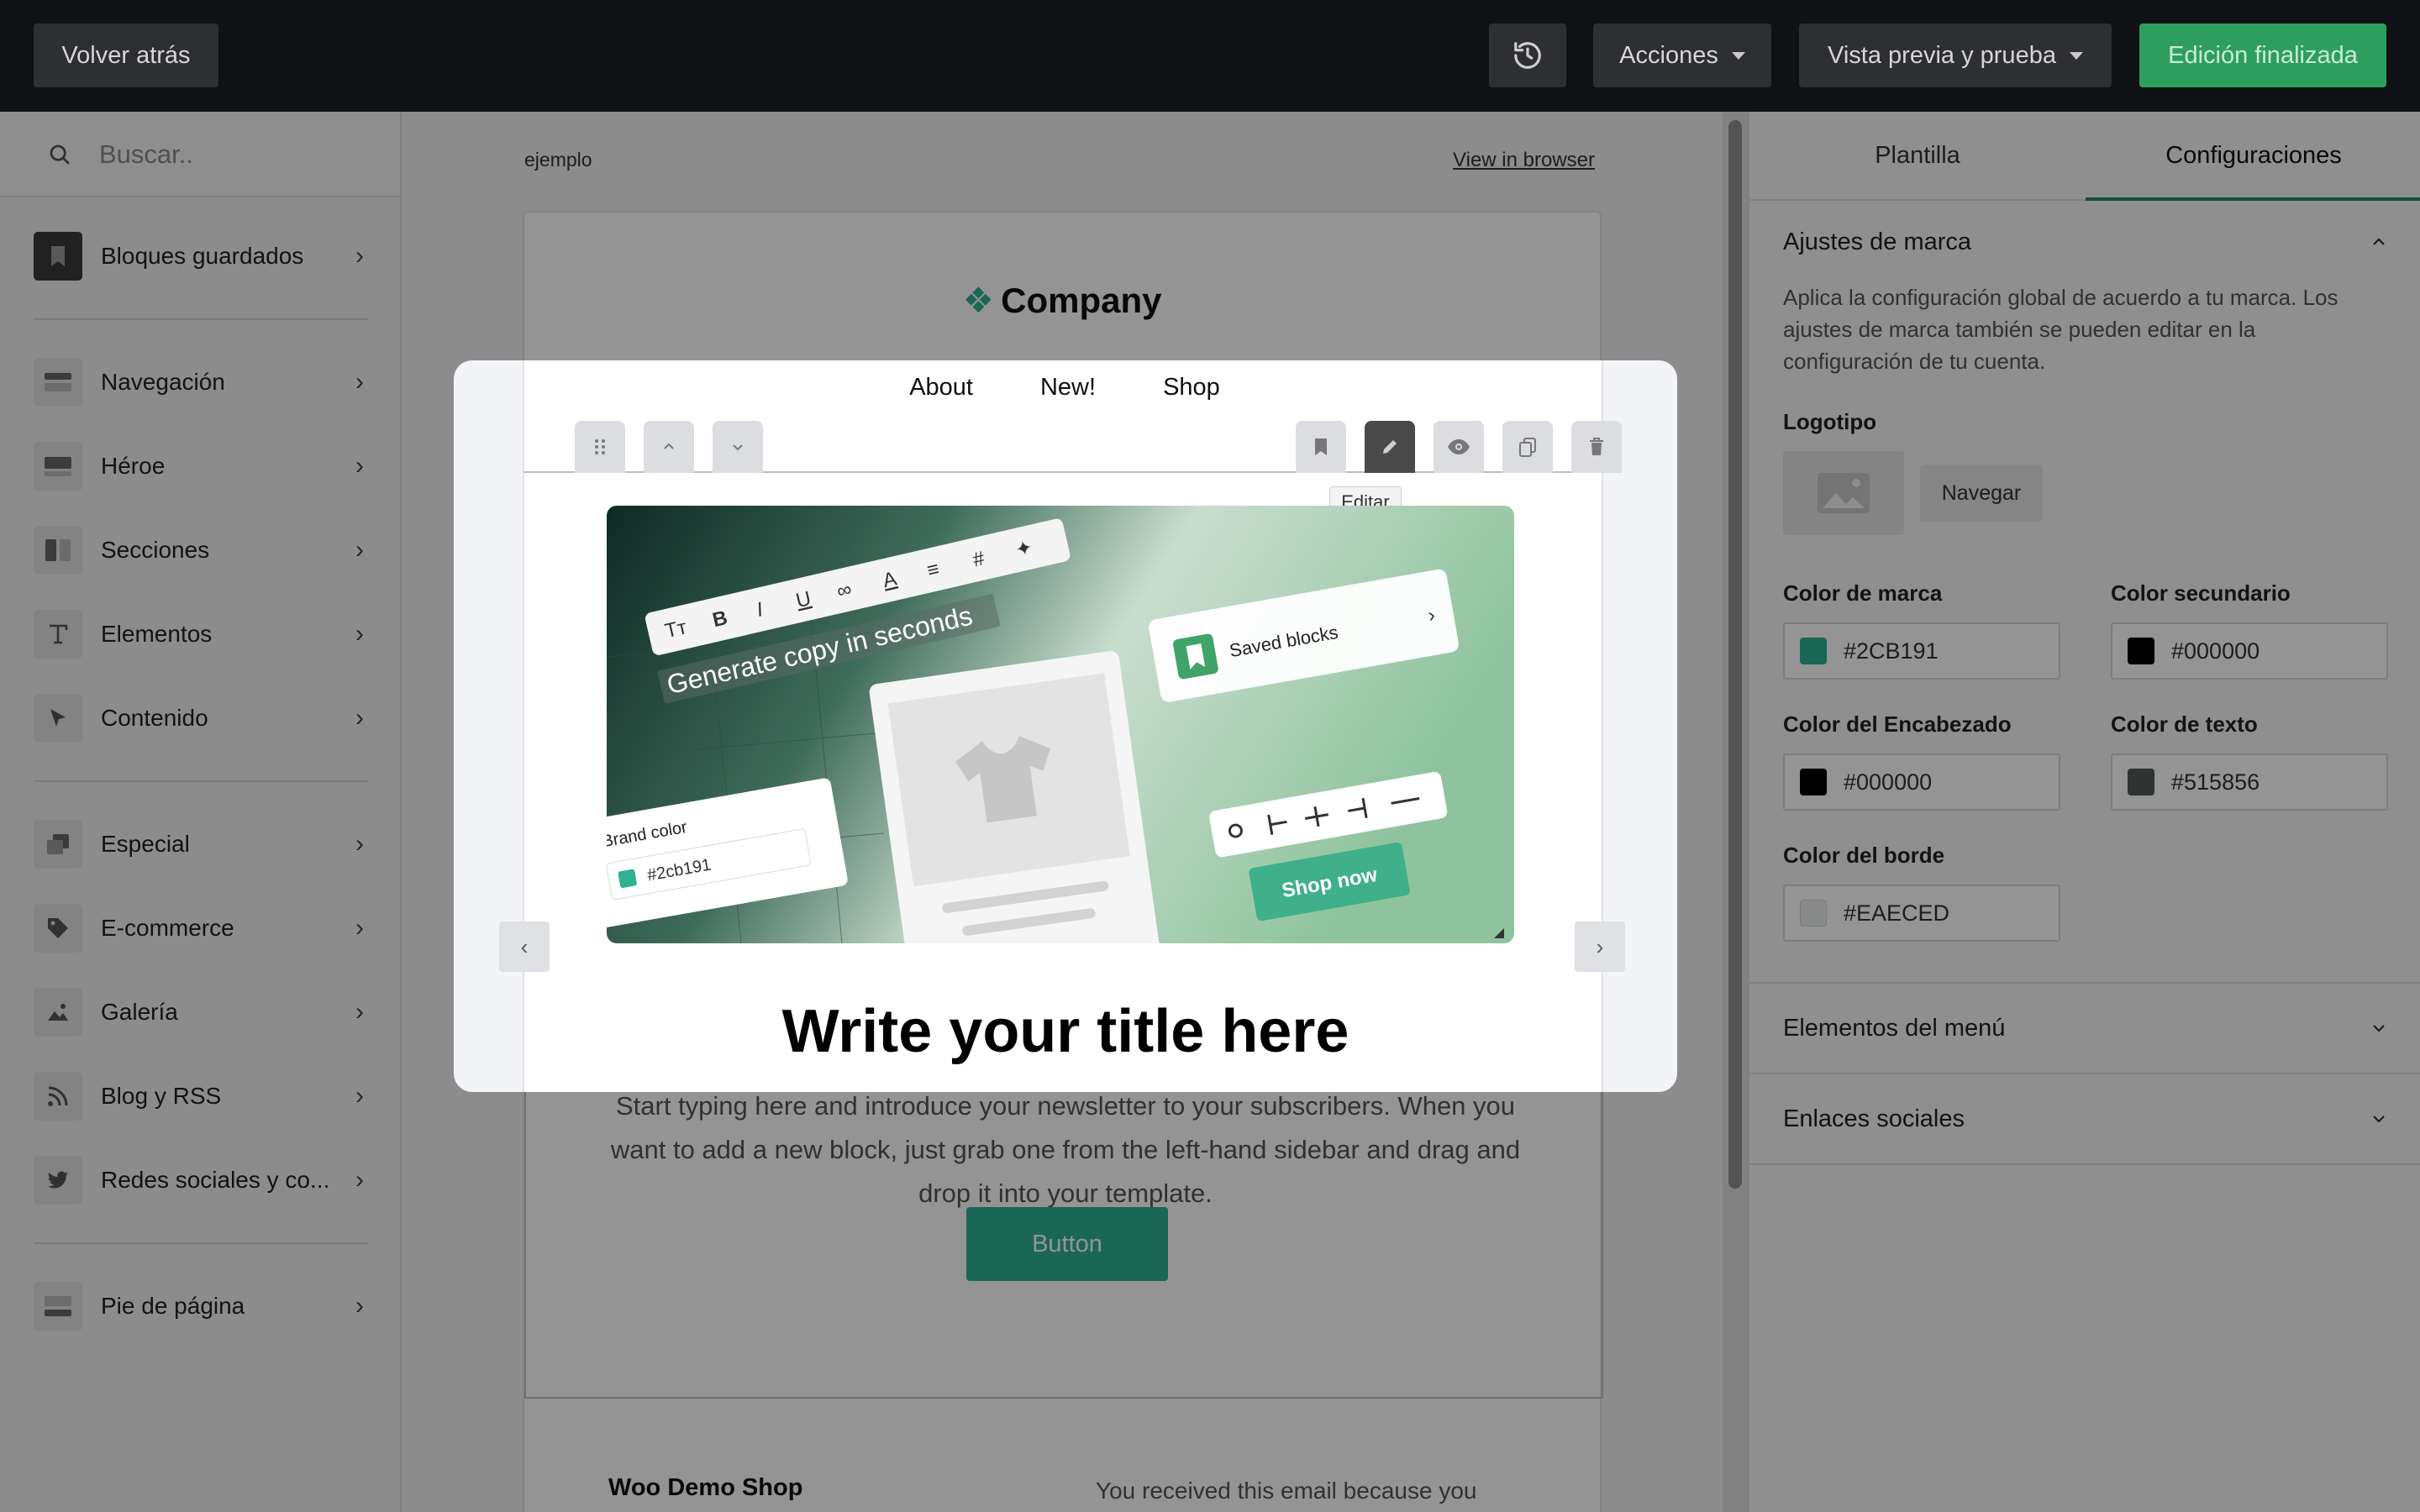 Image resolution: width=2420 pixels, height=1512 pixels. I want to click on actions-dropdown: Acciones, so click(1682, 55).